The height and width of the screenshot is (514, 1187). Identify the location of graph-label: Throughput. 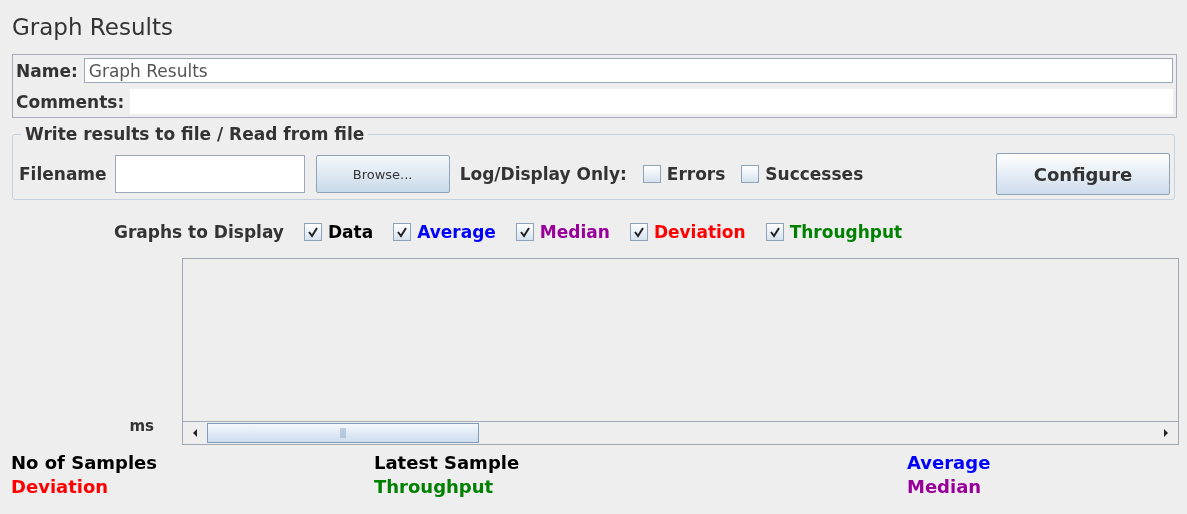
(846, 232).